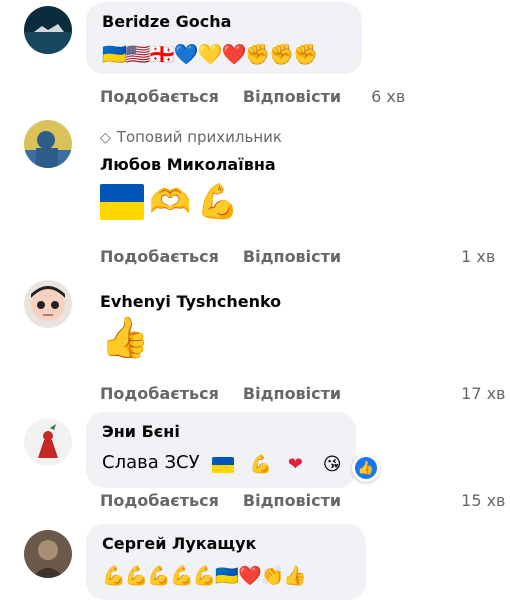 The height and width of the screenshot is (600, 510). I want to click on timestamp: 17 хв, so click(483, 393).